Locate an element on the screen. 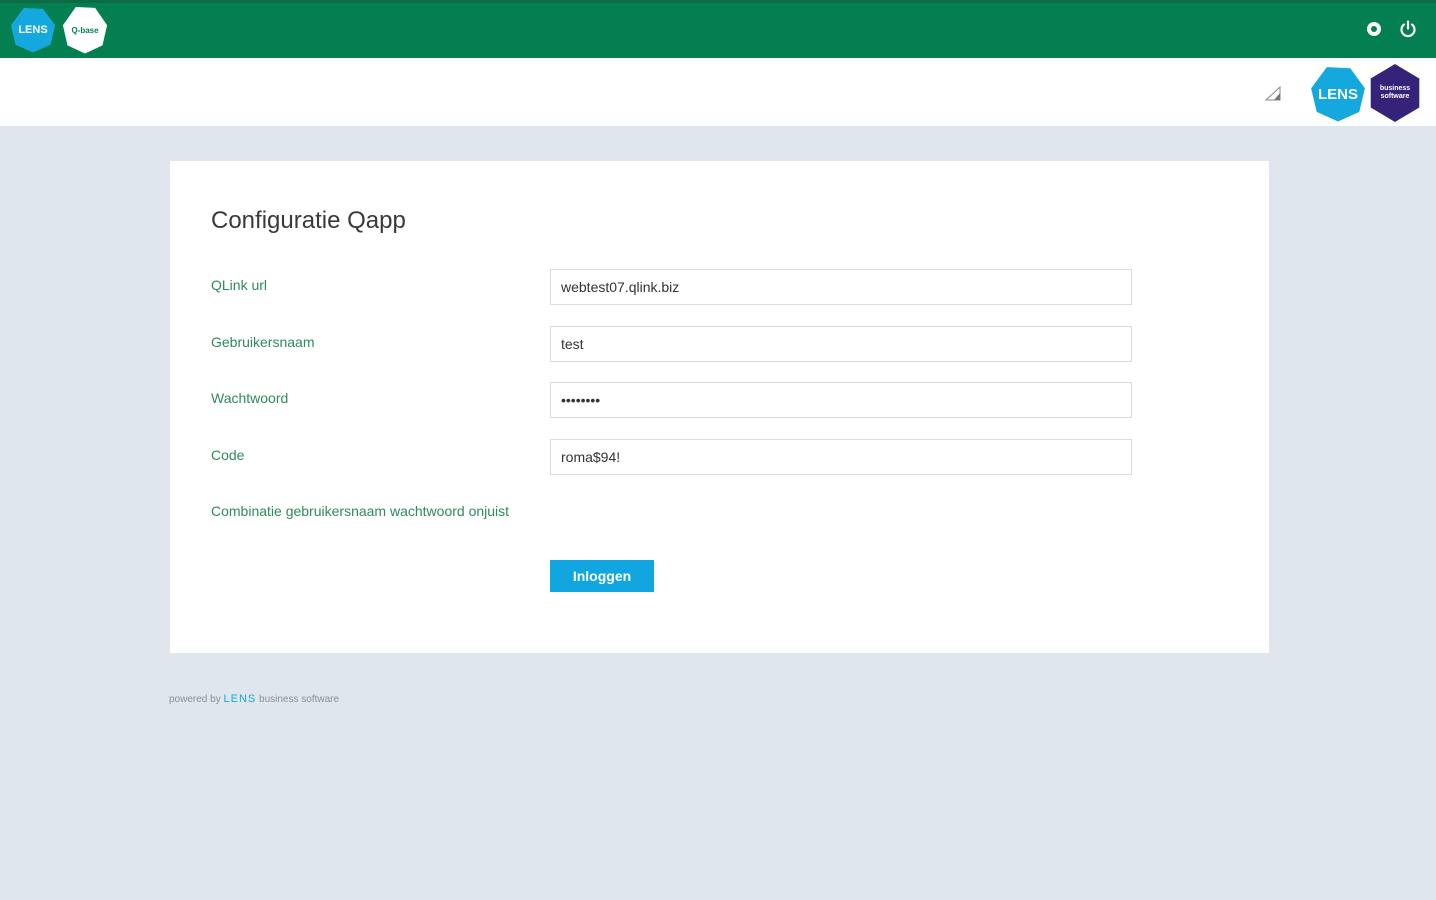 This screenshot has width=1436, height=900. footer: powered by LENS business software is located at coordinates (254, 699).